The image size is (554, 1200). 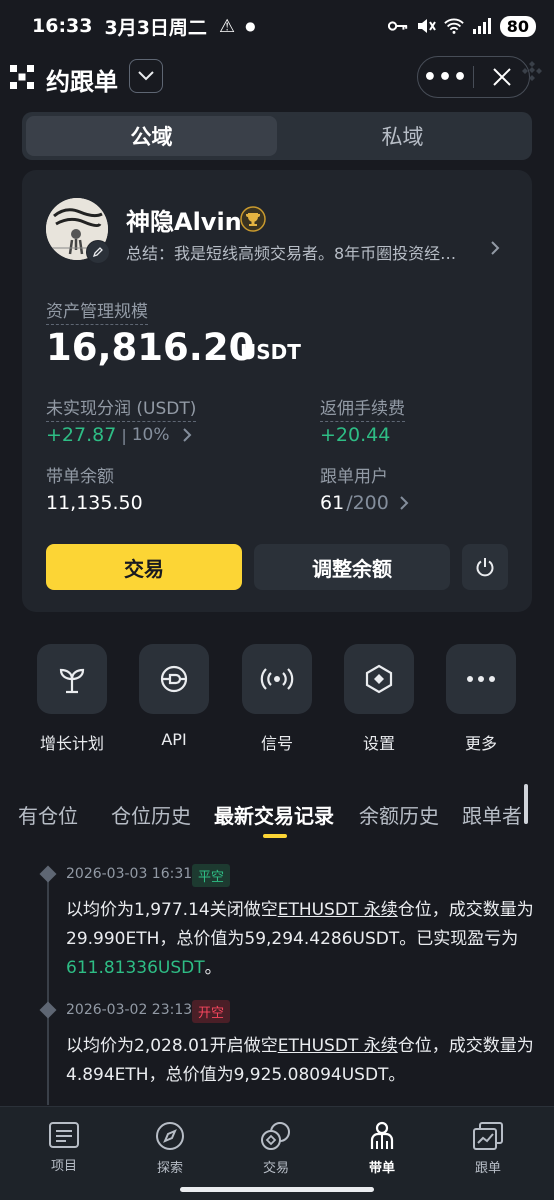 What do you see at coordinates (253, 219) in the screenshot?
I see `trophy-badge-icon` at bounding box center [253, 219].